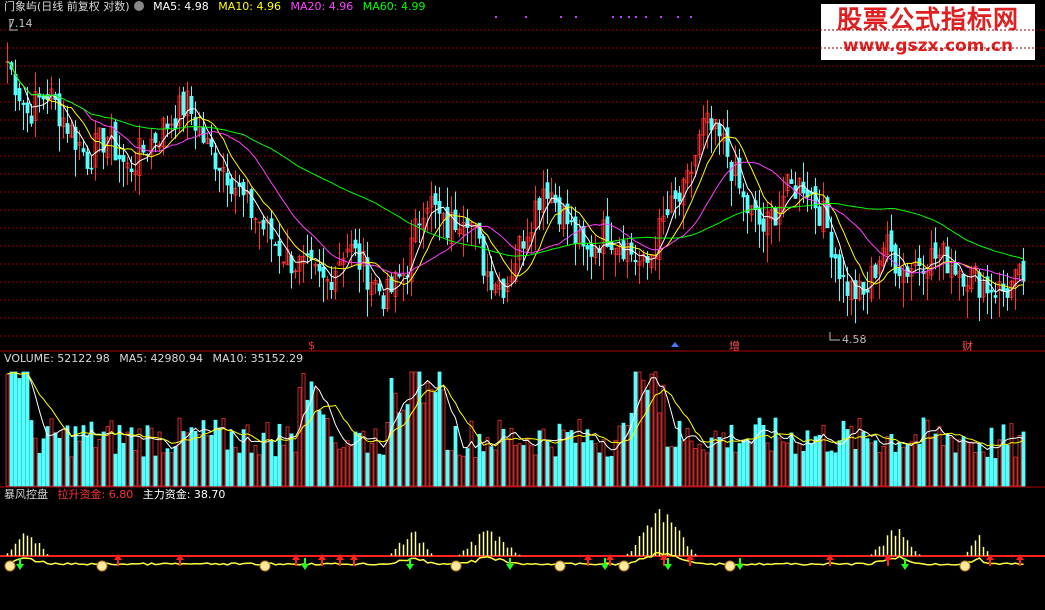  What do you see at coordinates (834, 336) in the screenshot?
I see `low-price-pointer` at bounding box center [834, 336].